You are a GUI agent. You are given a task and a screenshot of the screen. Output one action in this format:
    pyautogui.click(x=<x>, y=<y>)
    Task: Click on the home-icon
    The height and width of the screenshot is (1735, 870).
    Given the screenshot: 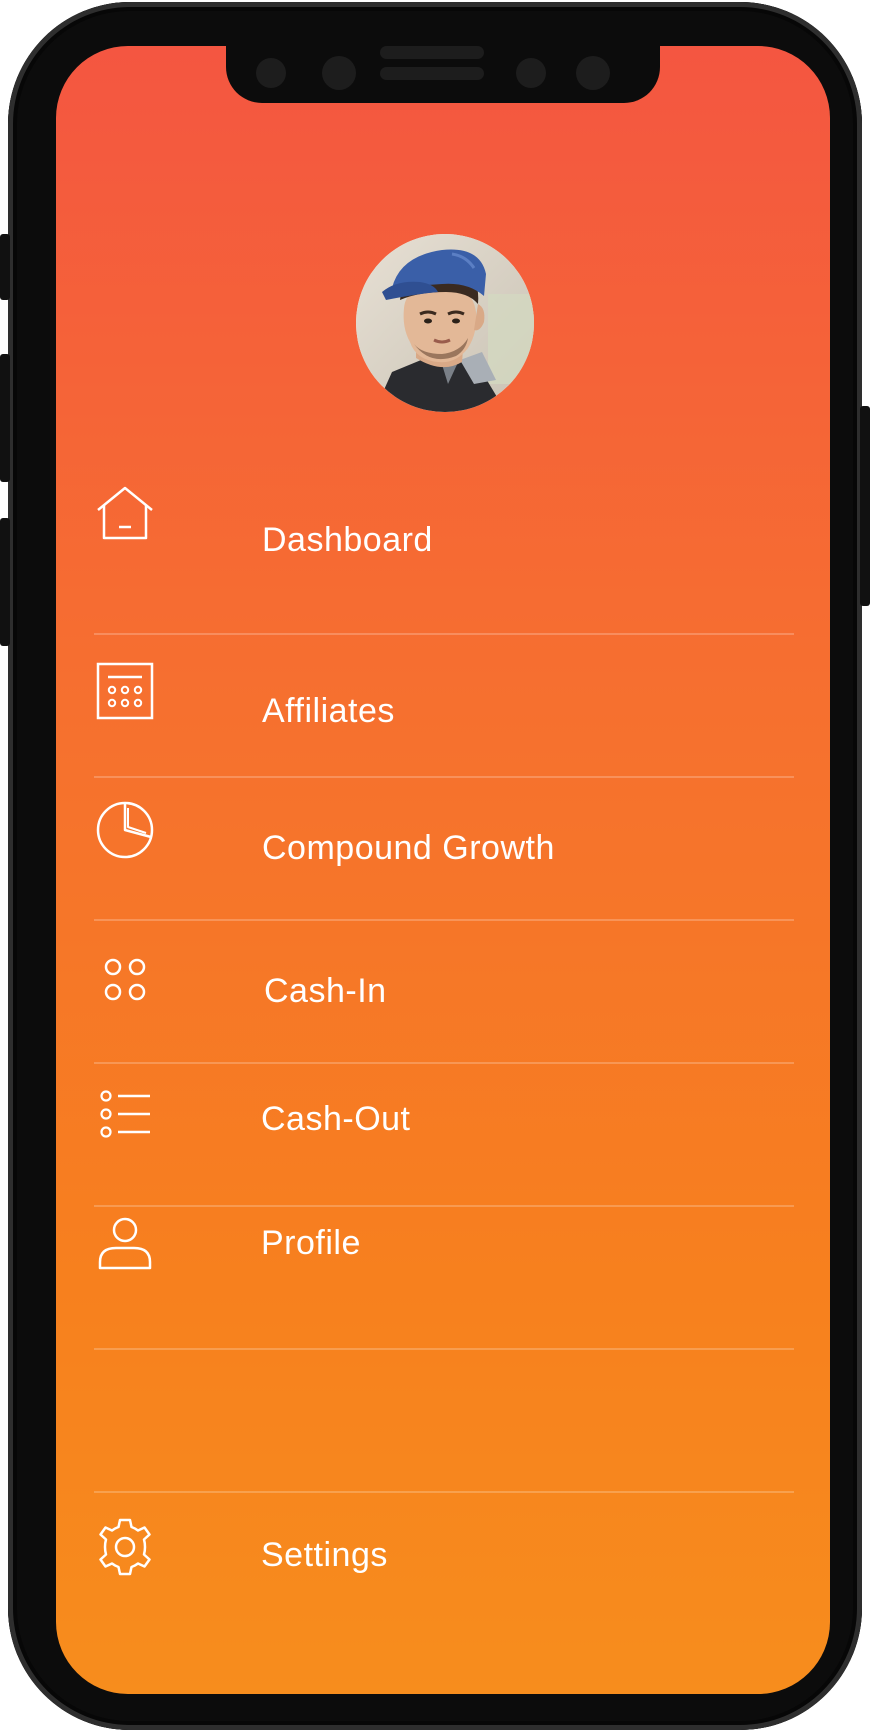 What is the action you would take?
    pyautogui.click(x=125, y=513)
    